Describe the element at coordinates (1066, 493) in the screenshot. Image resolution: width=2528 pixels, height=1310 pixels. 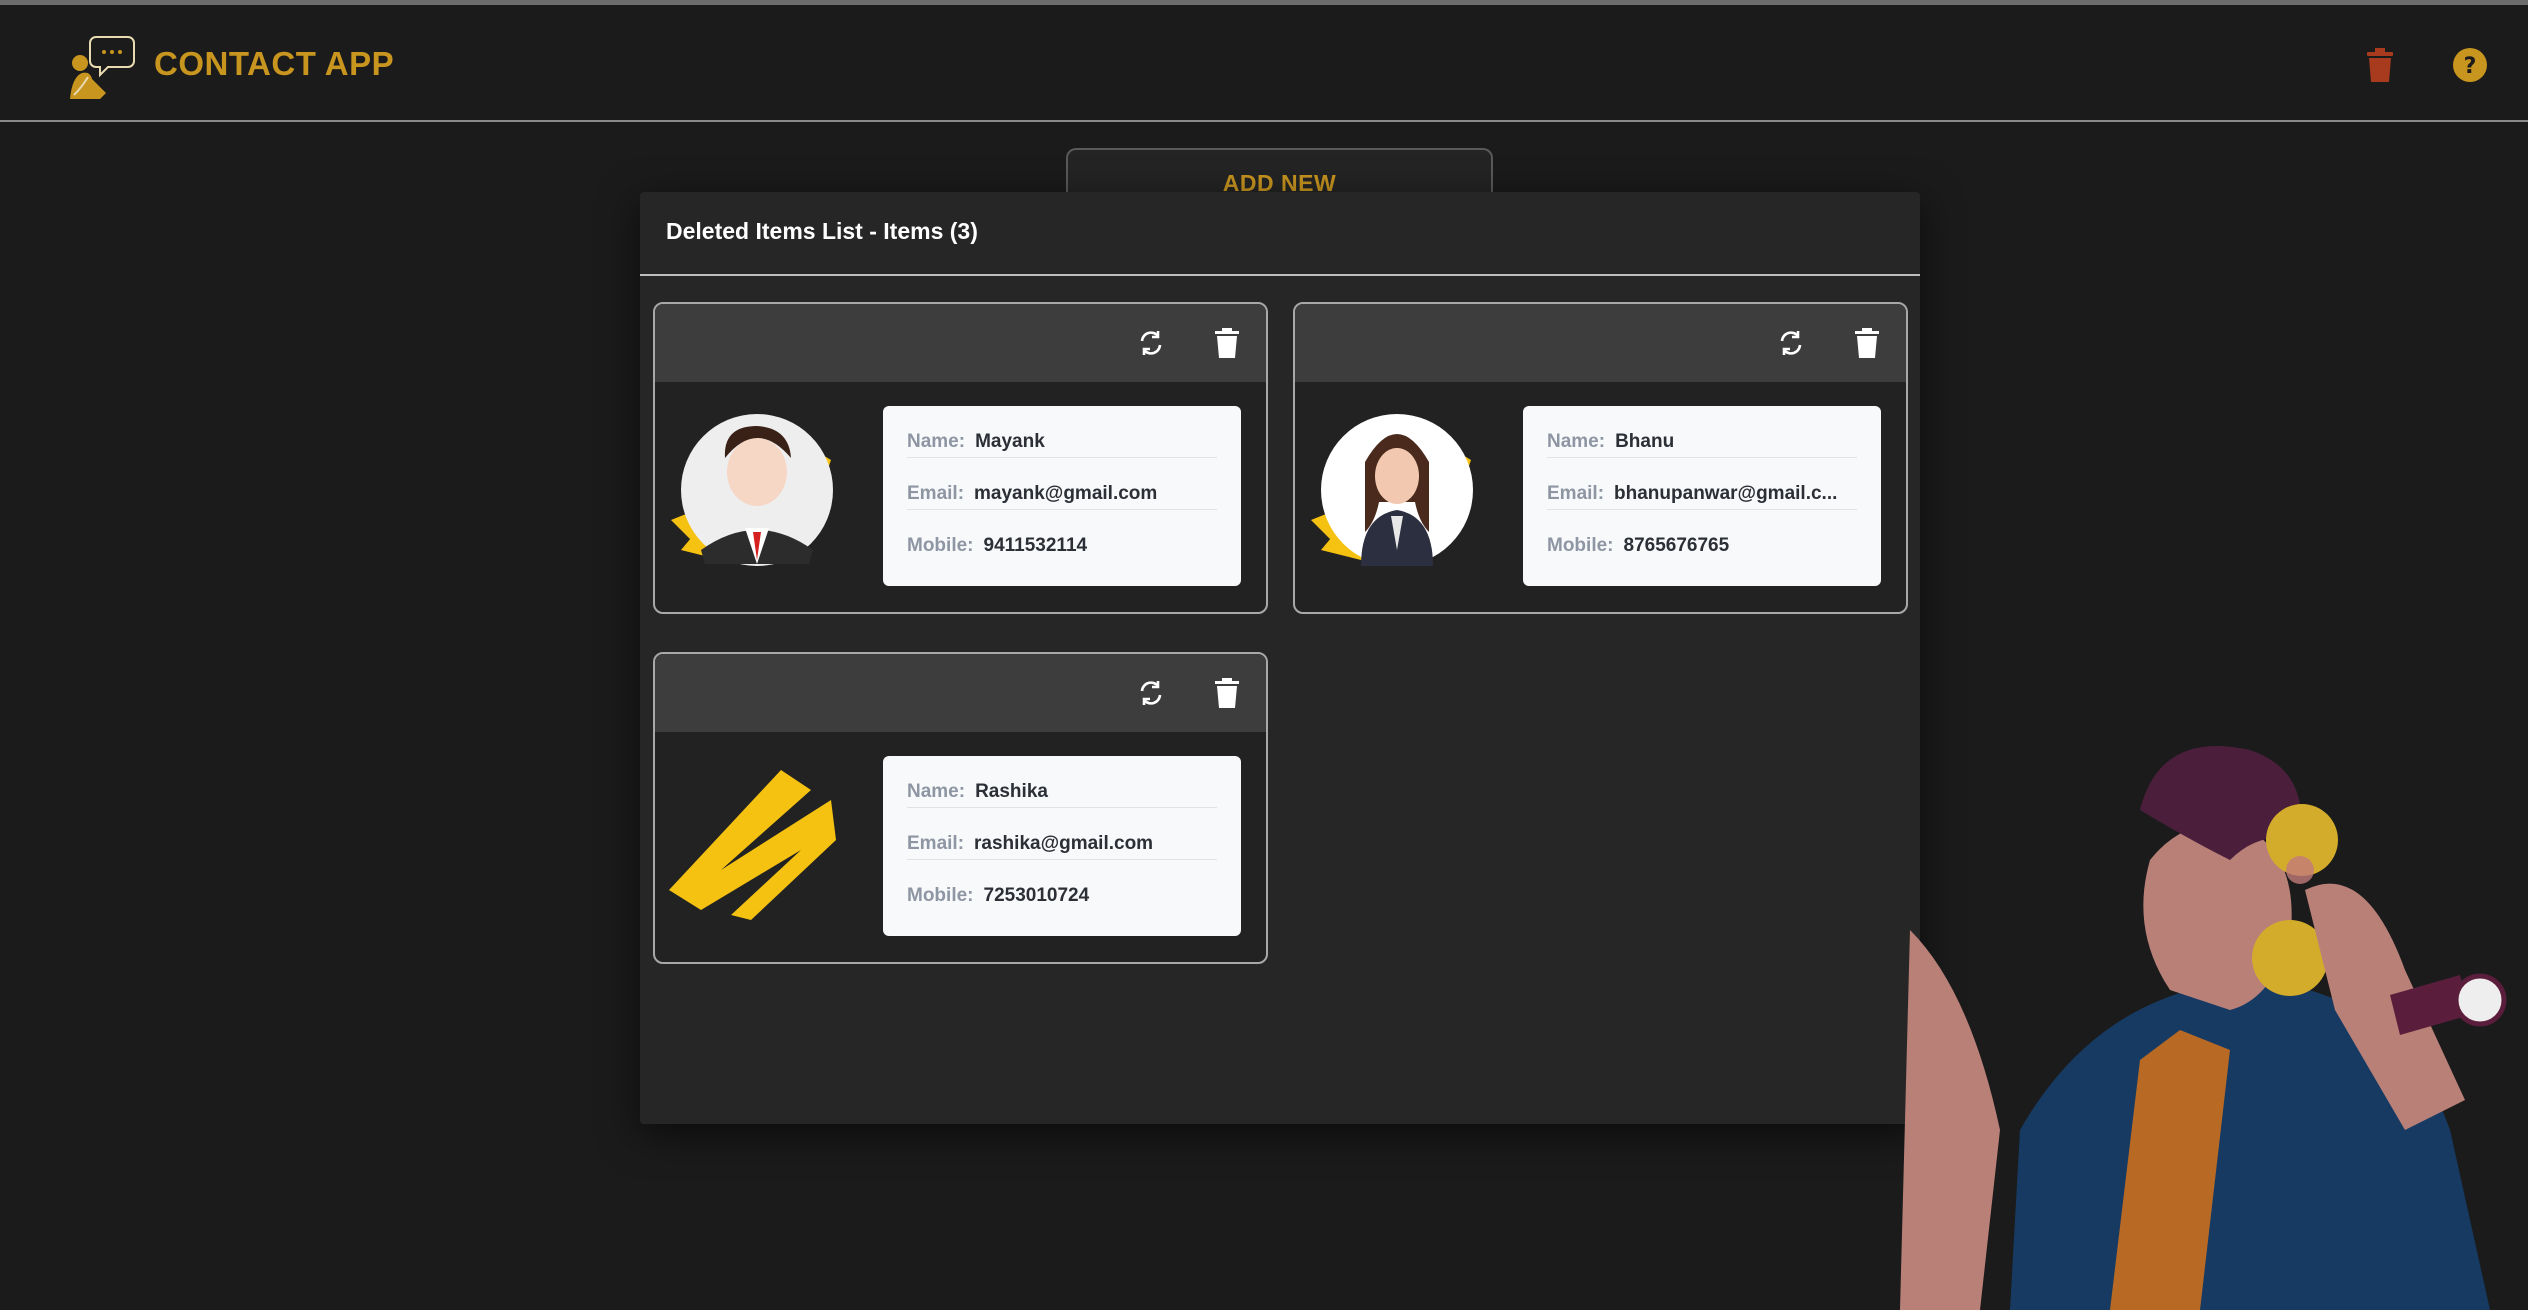
I see `email-value: mayank@gmail.com` at that location.